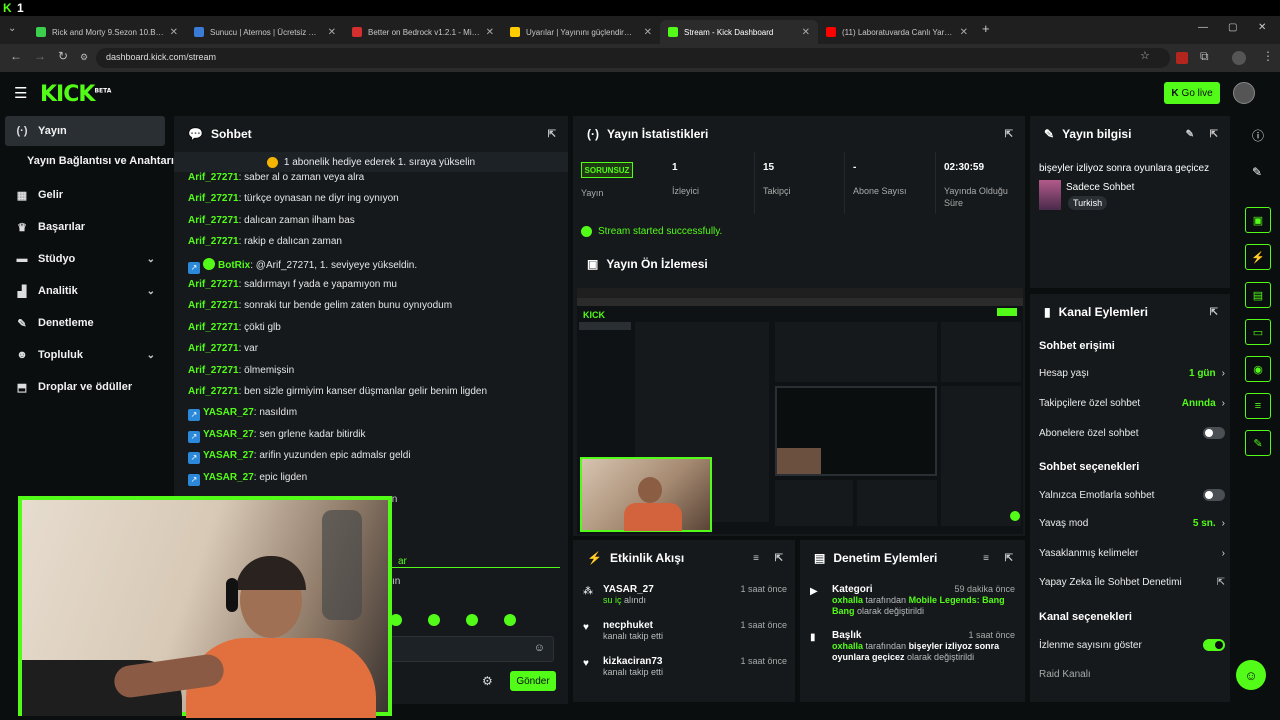 The image size is (1280, 720). Describe the element at coordinates (16, 56) in the screenshot. I see `back-icon: ←` at that location.